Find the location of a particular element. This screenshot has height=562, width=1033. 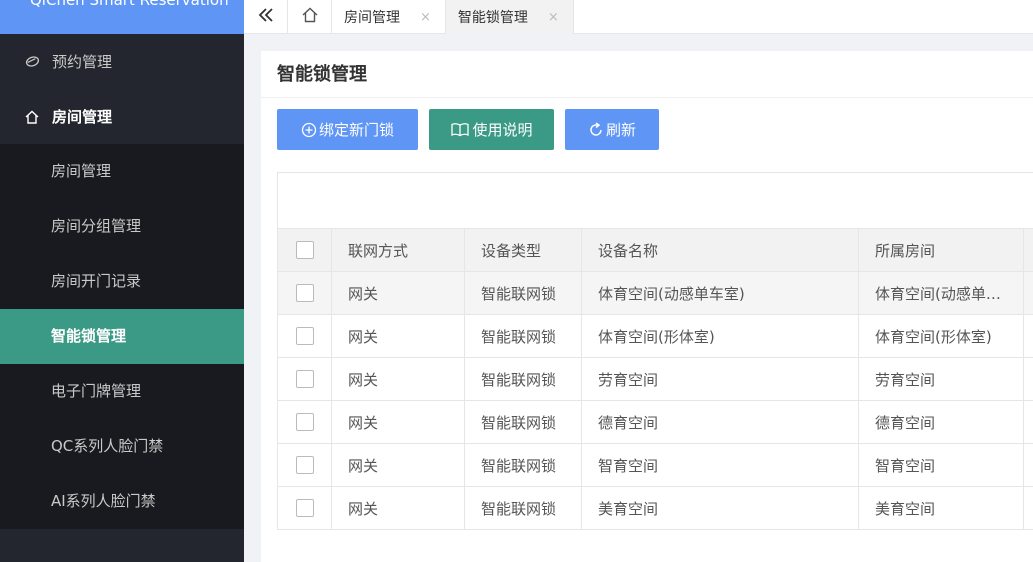

tab-label: 房间管理 is located at coordinates (372, 18).